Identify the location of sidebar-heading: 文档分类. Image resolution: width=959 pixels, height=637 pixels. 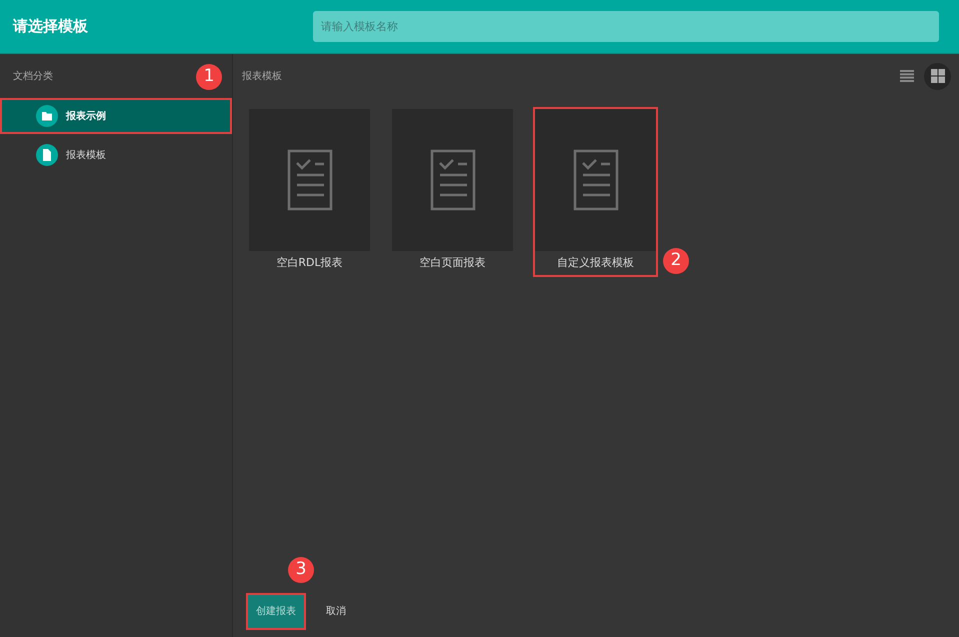
(33, 77).